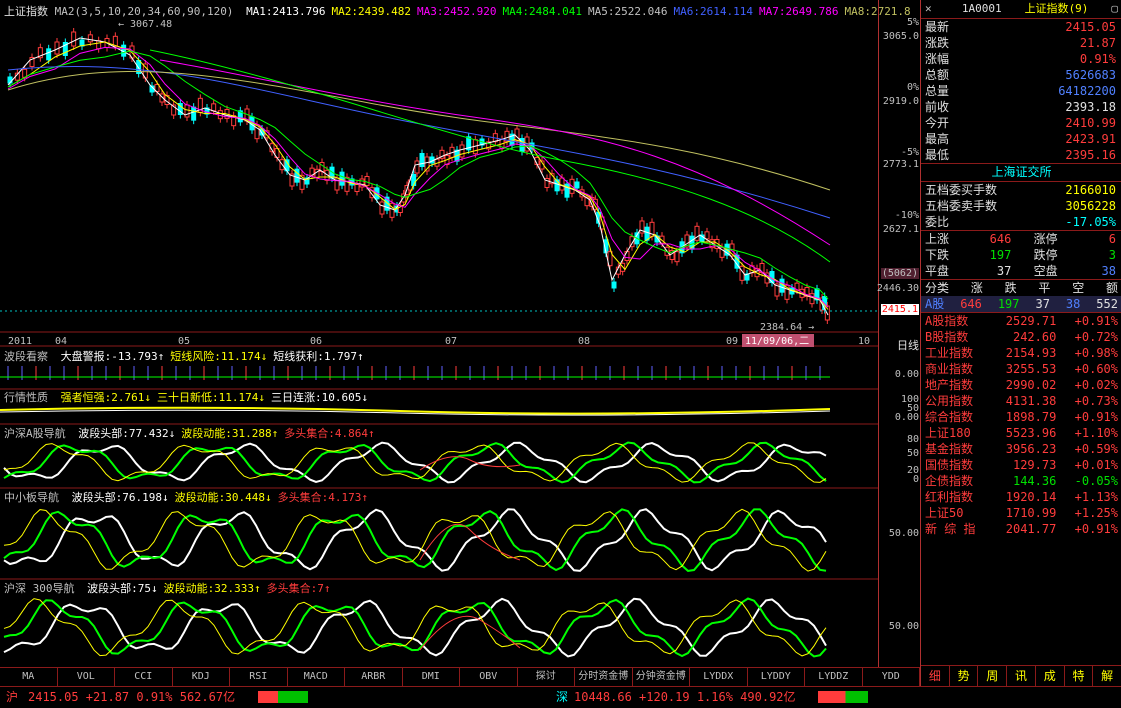  What do you see at coordinates (201, 677) in the screenshot?
I see `tab-kdj: KDJ` at bounding box center [201, 677].